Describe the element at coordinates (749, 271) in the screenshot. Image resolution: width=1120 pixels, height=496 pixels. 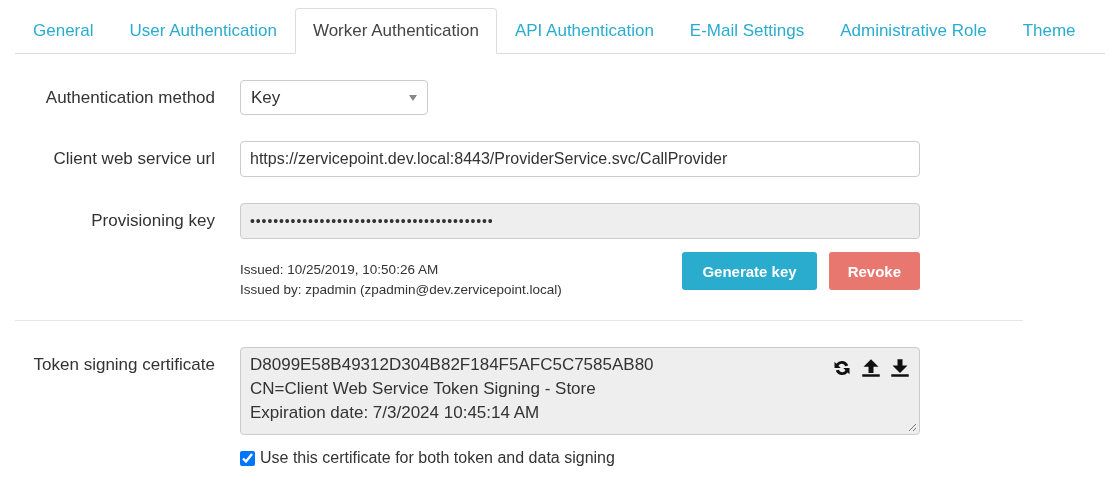
I see `generate-key-button: Generate key` at that location.